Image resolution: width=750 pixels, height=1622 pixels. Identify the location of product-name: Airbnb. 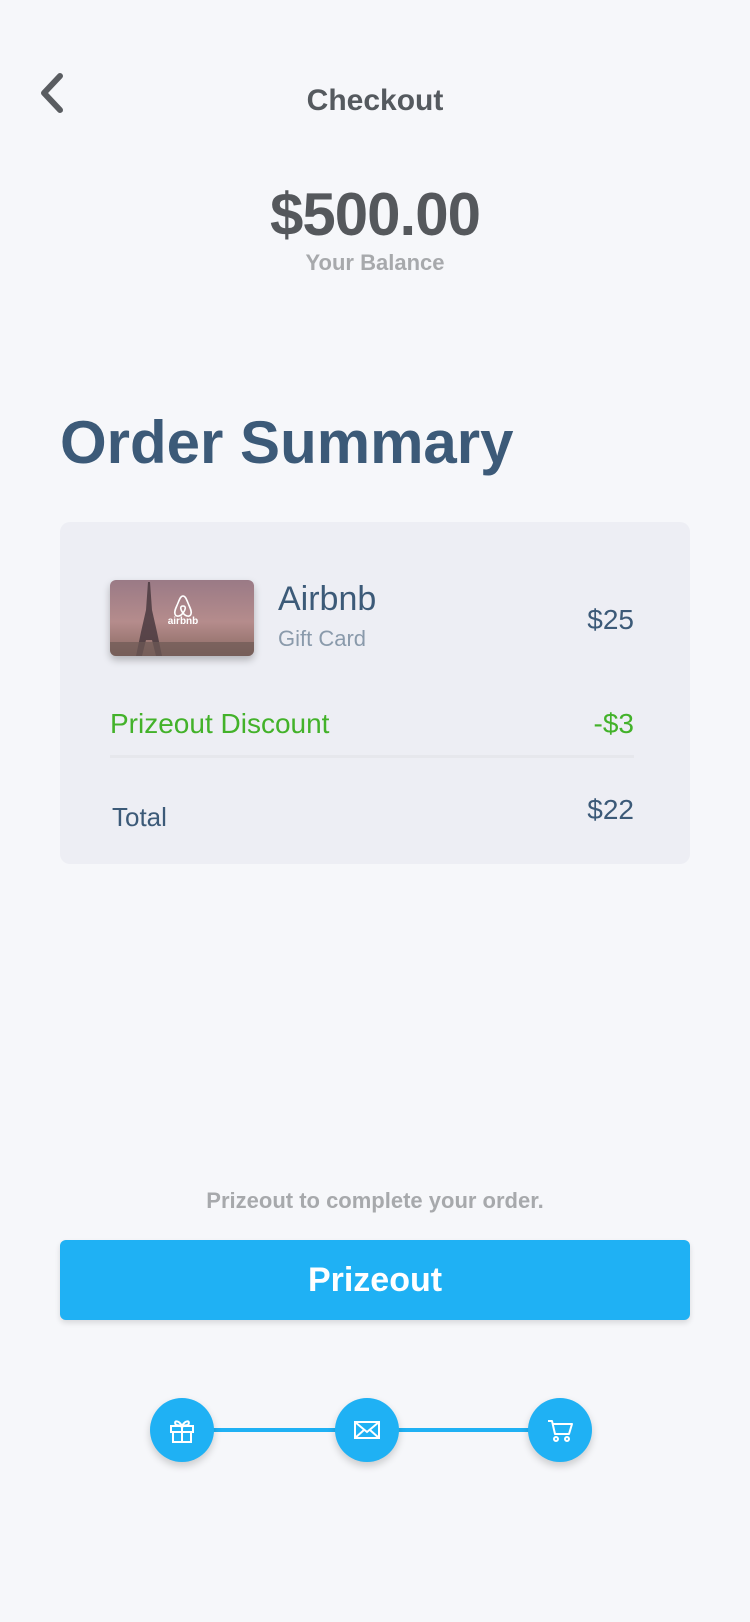
(327, 599).